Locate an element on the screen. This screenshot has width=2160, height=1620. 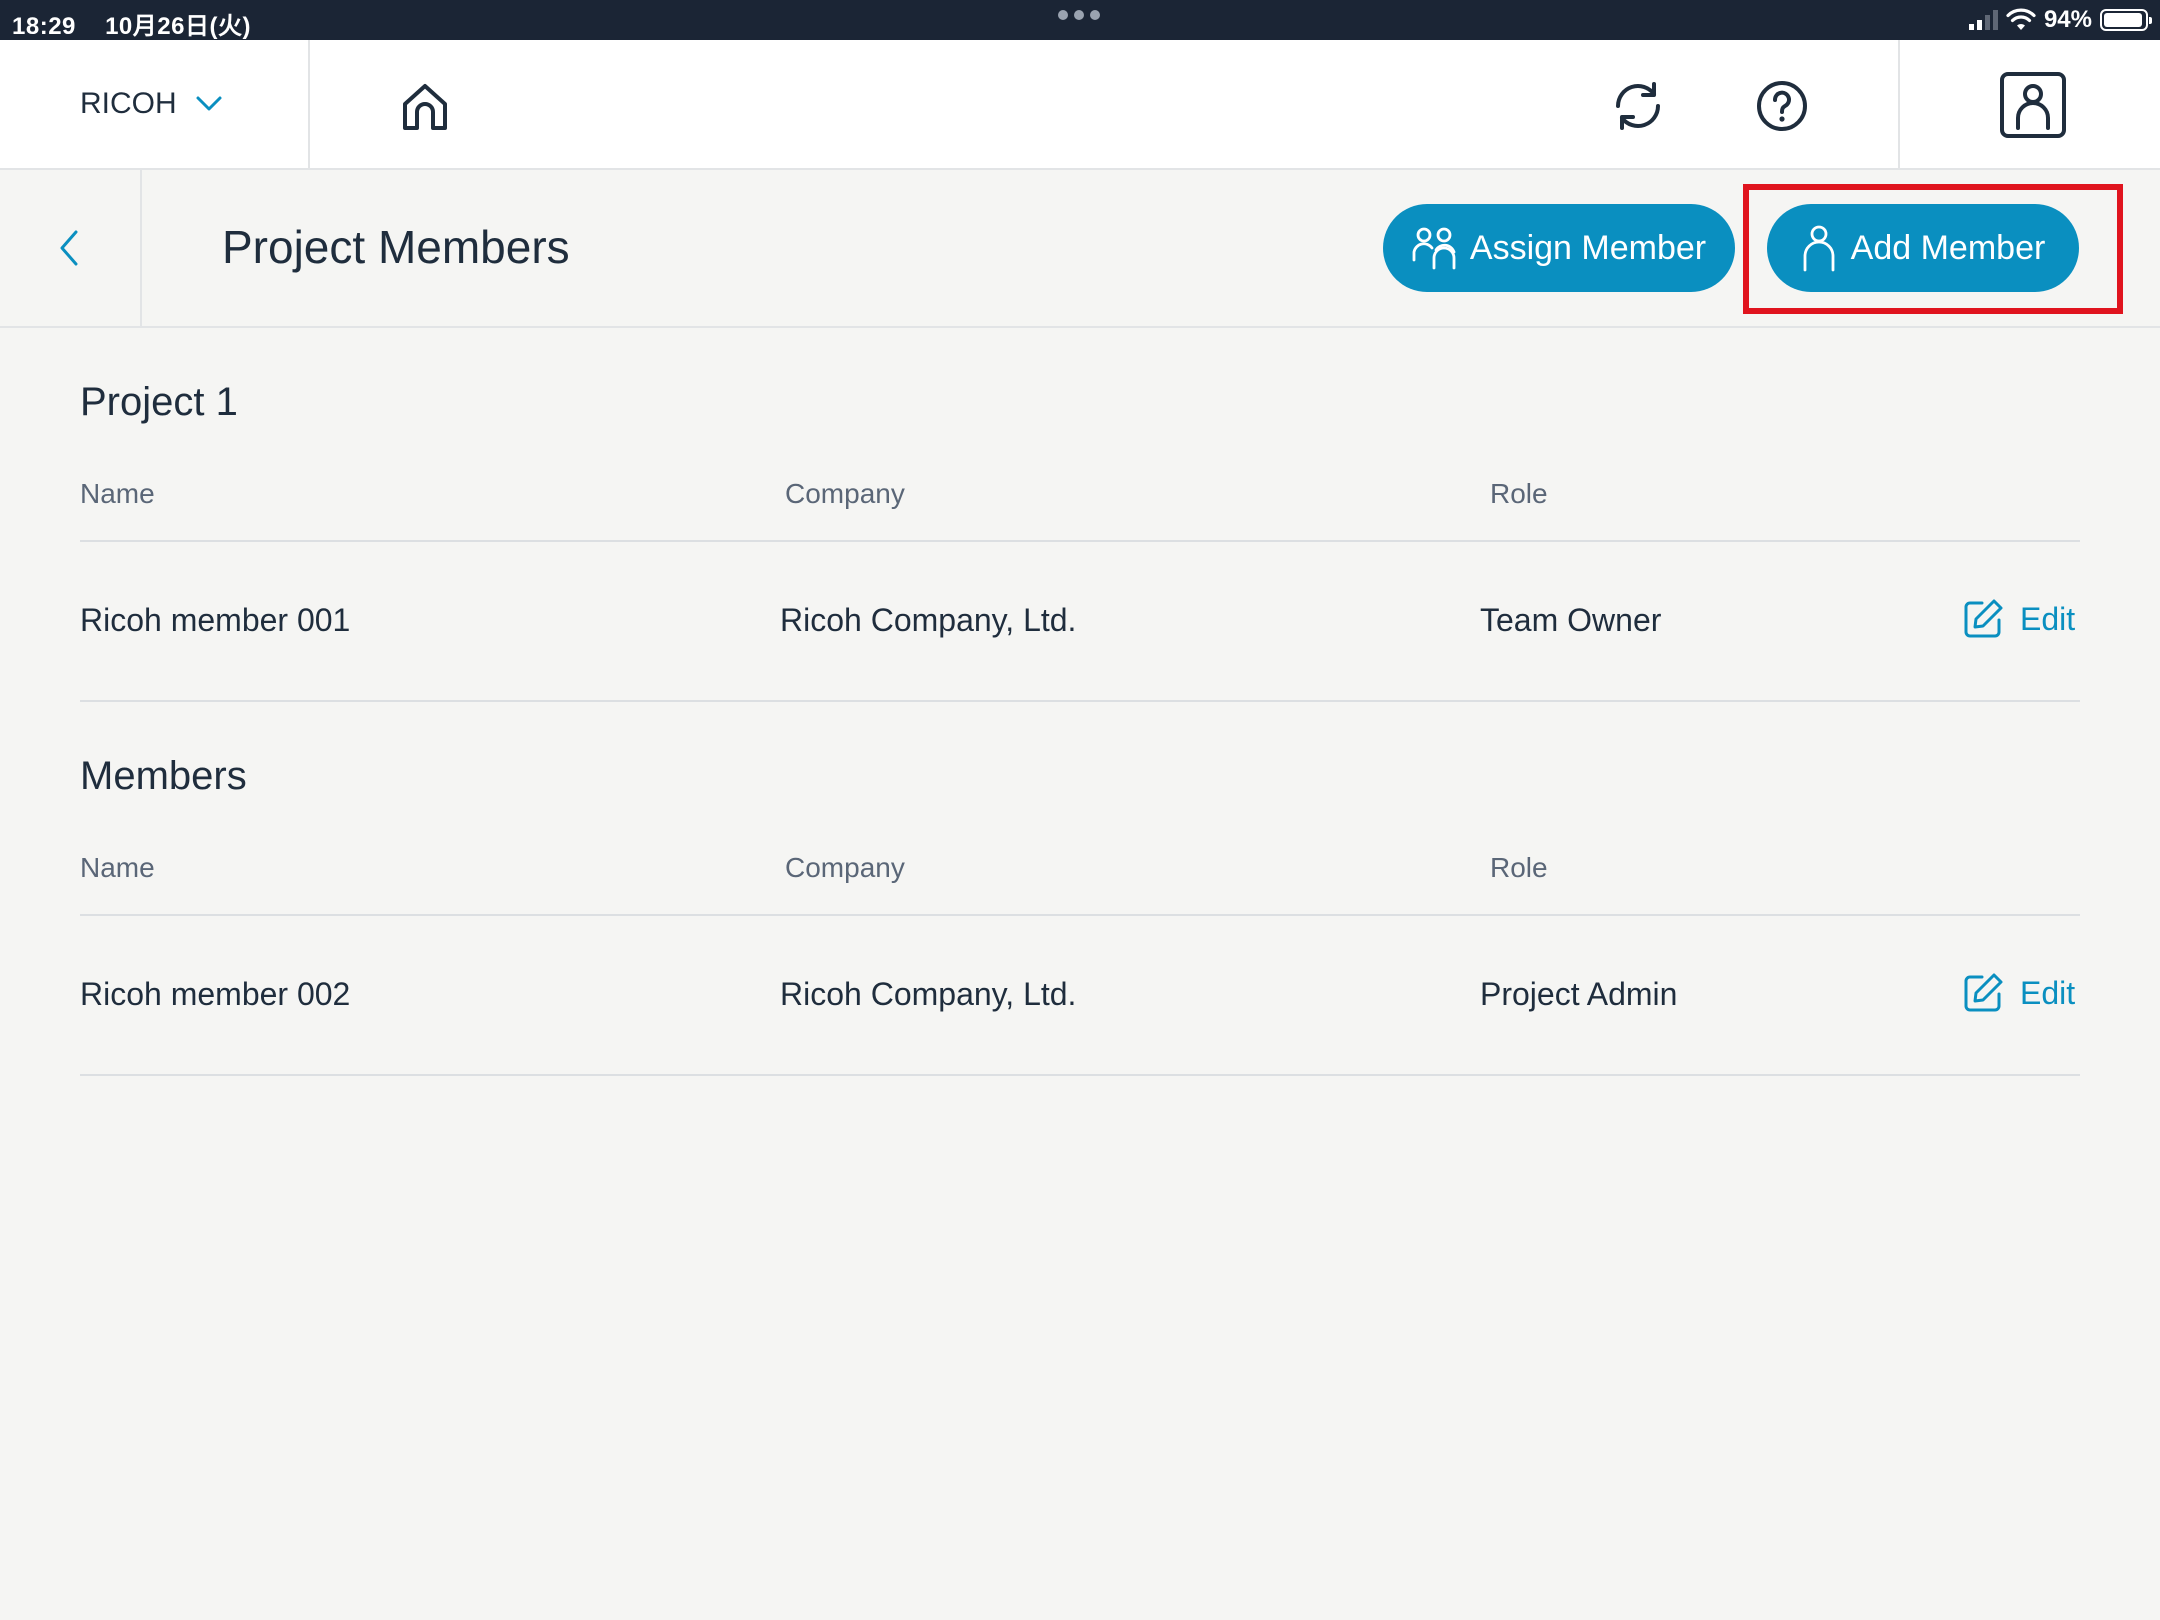
status-left: 18:29 10月26日(火) is located at coordinates (142, 23).